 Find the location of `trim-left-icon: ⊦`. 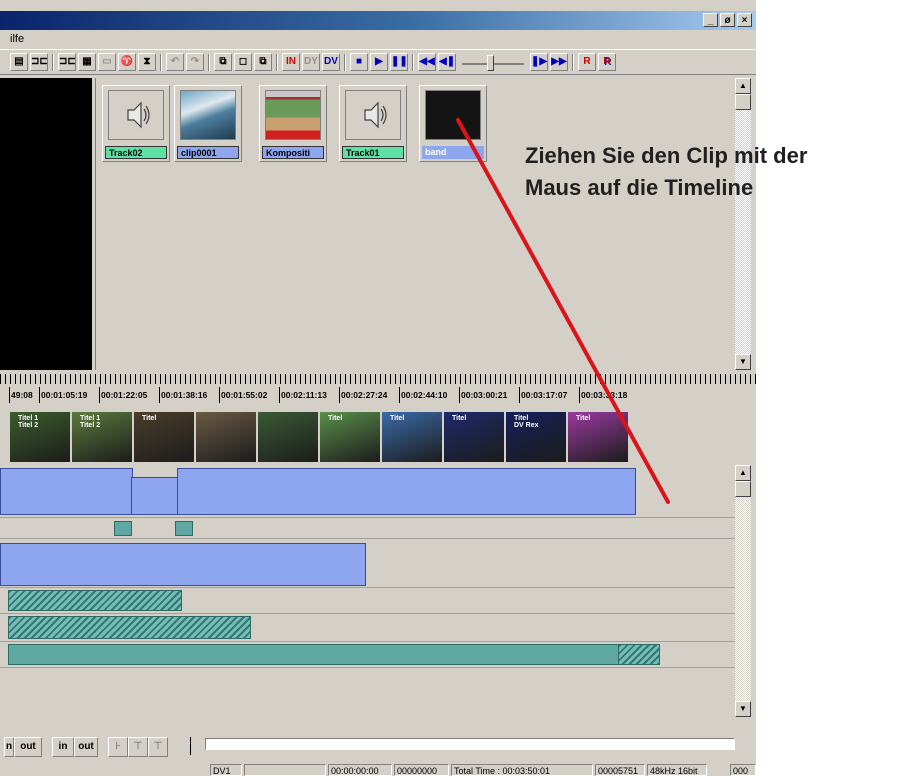

trim-left-icon: ⊦ is located at coordinates (118, 747).